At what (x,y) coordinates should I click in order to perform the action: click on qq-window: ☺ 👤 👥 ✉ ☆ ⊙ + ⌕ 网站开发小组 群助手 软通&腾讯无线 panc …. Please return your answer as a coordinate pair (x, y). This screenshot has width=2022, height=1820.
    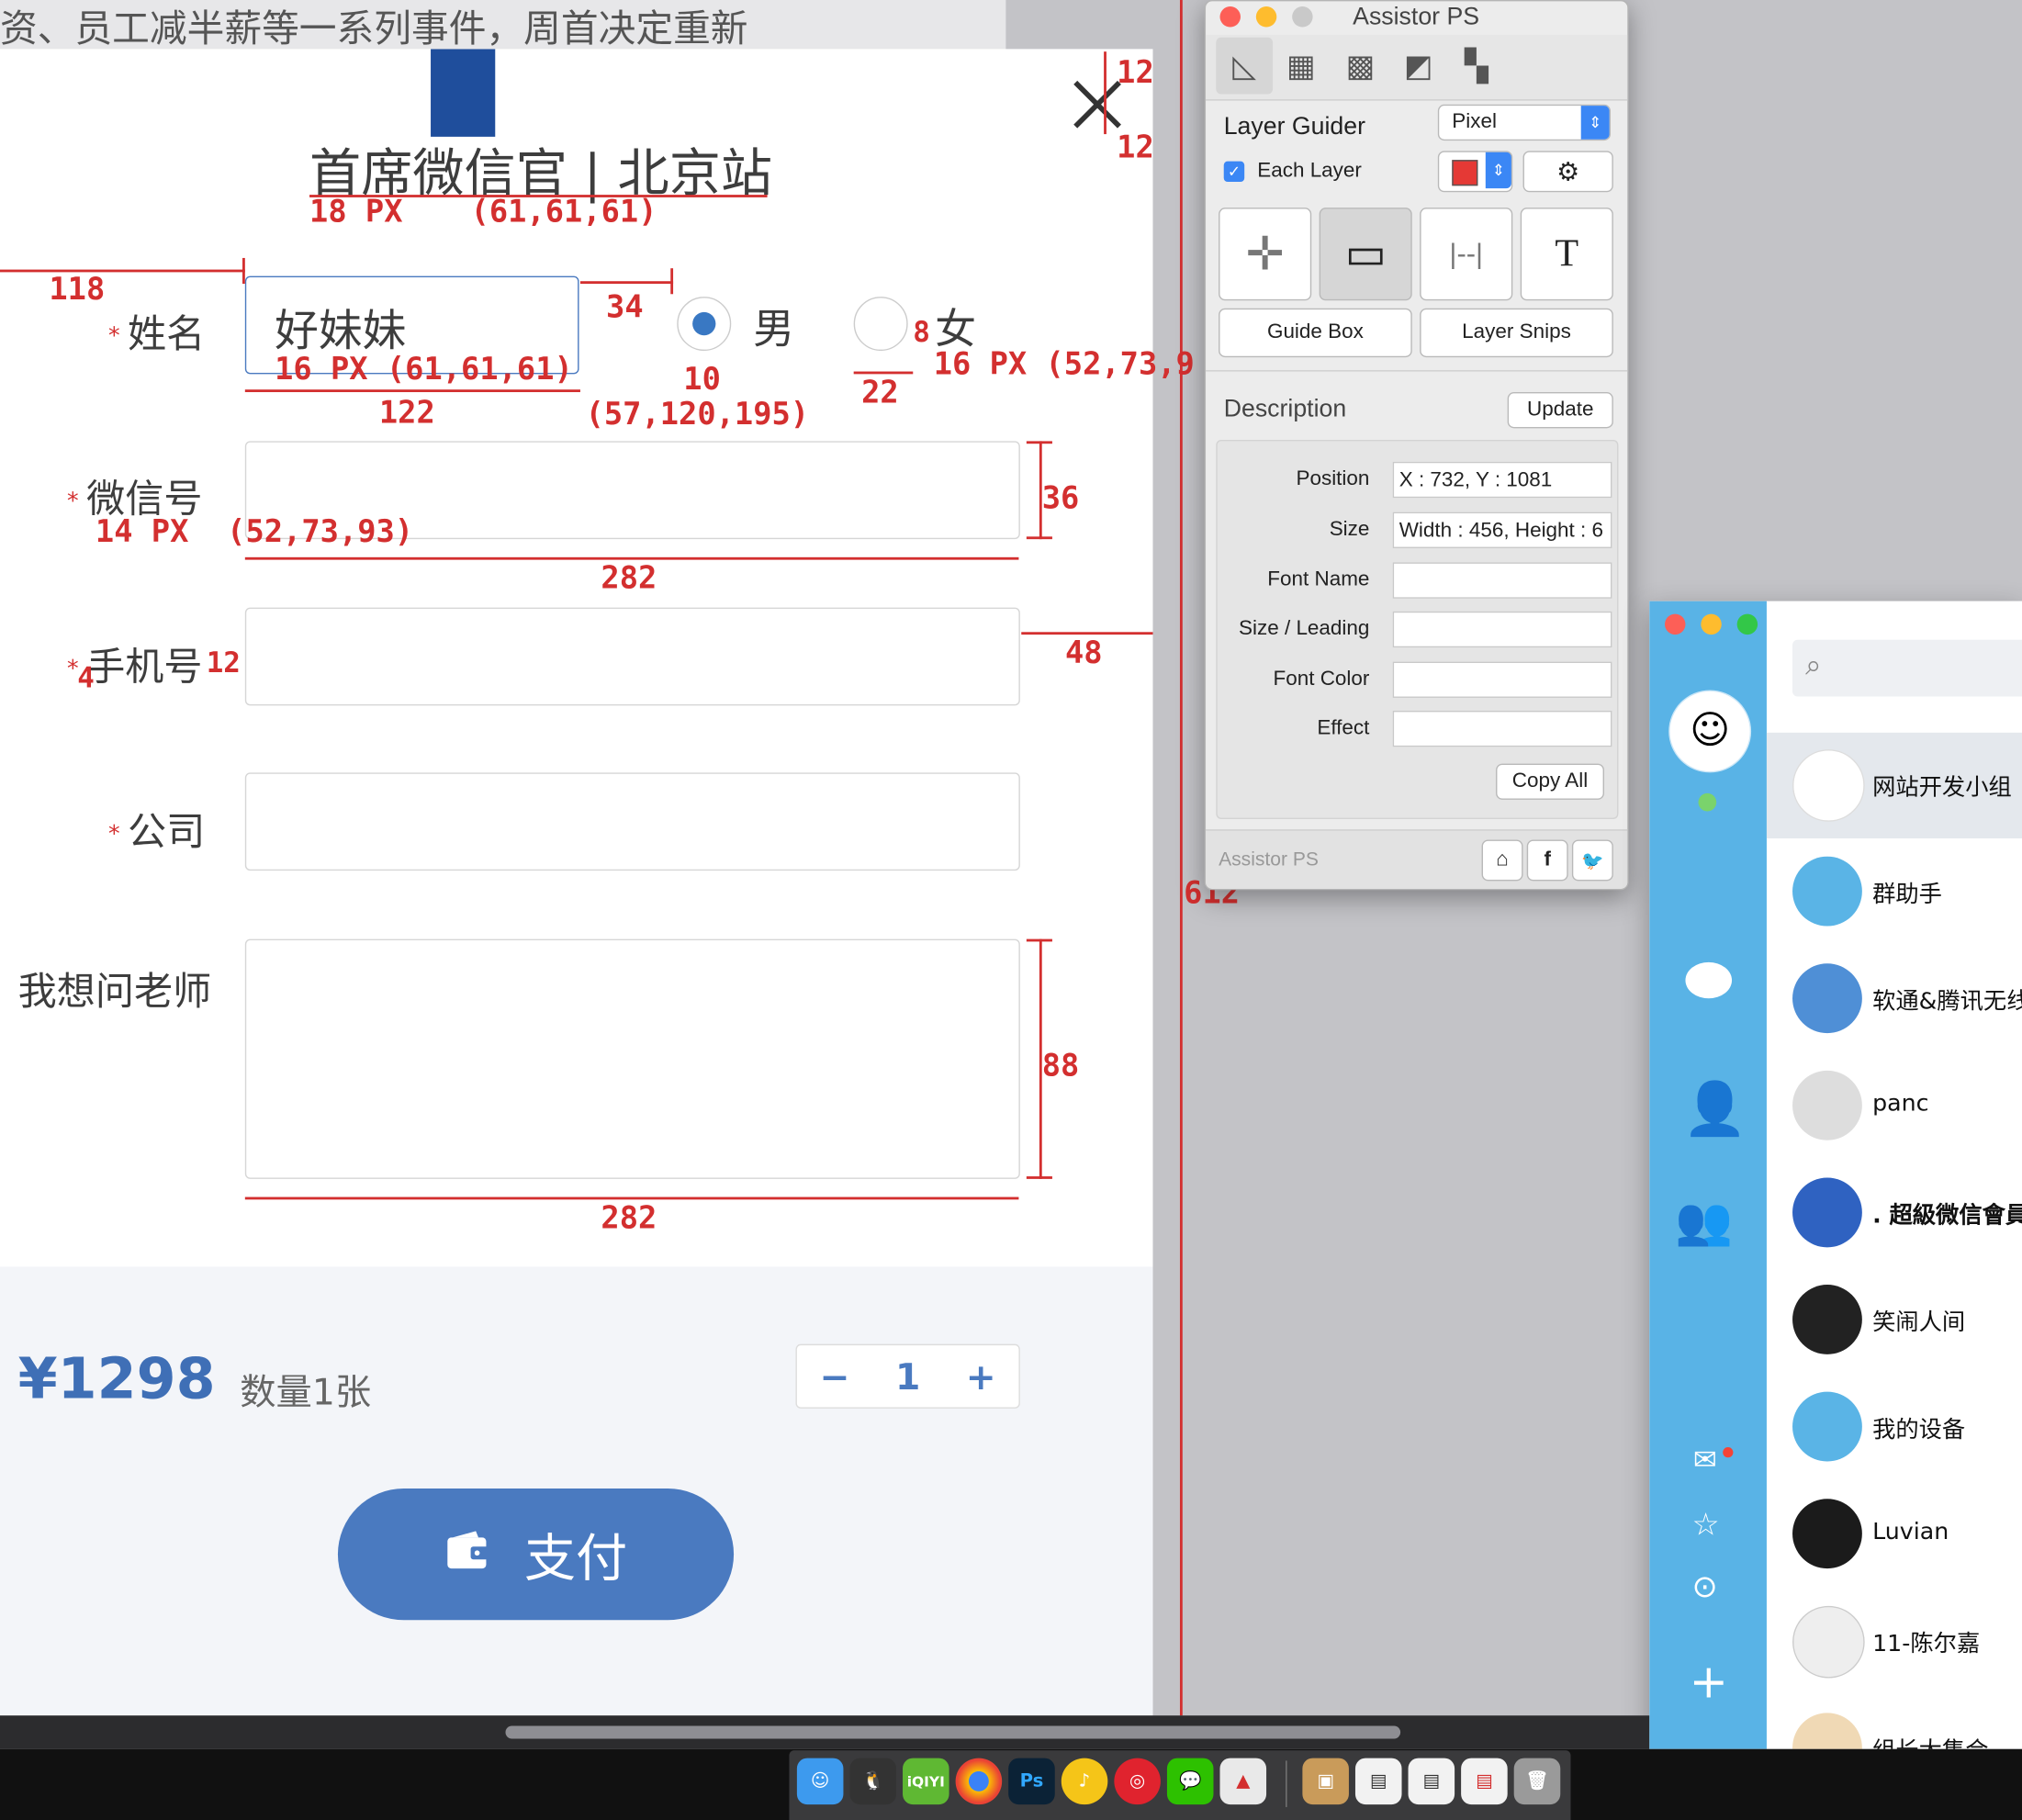
    Looking at the image, I should click on (1835, 1175).